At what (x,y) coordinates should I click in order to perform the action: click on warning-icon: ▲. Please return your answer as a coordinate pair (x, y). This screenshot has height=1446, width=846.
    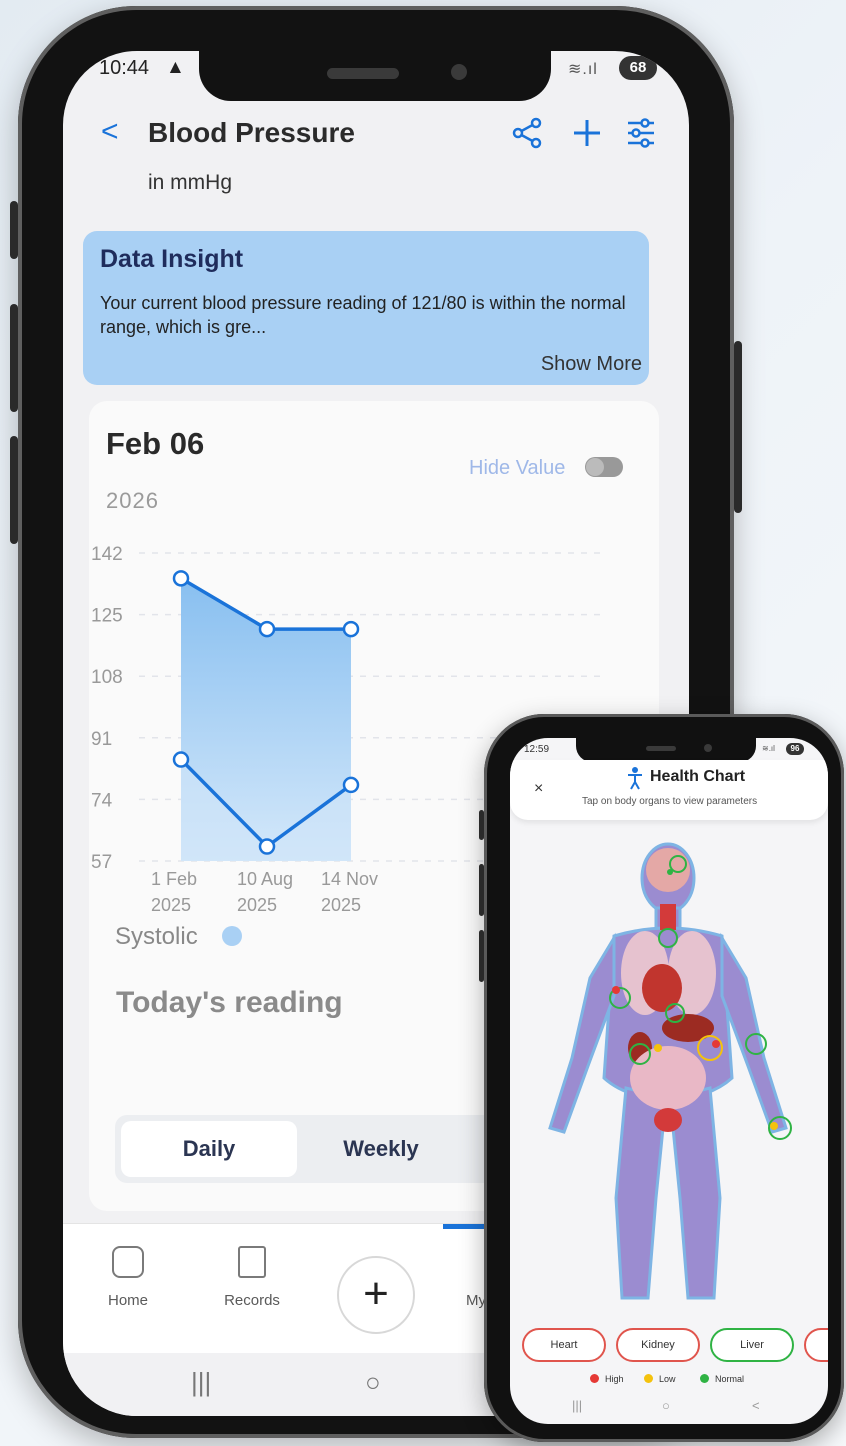
    Looking at the image, I should click on (175, 67).